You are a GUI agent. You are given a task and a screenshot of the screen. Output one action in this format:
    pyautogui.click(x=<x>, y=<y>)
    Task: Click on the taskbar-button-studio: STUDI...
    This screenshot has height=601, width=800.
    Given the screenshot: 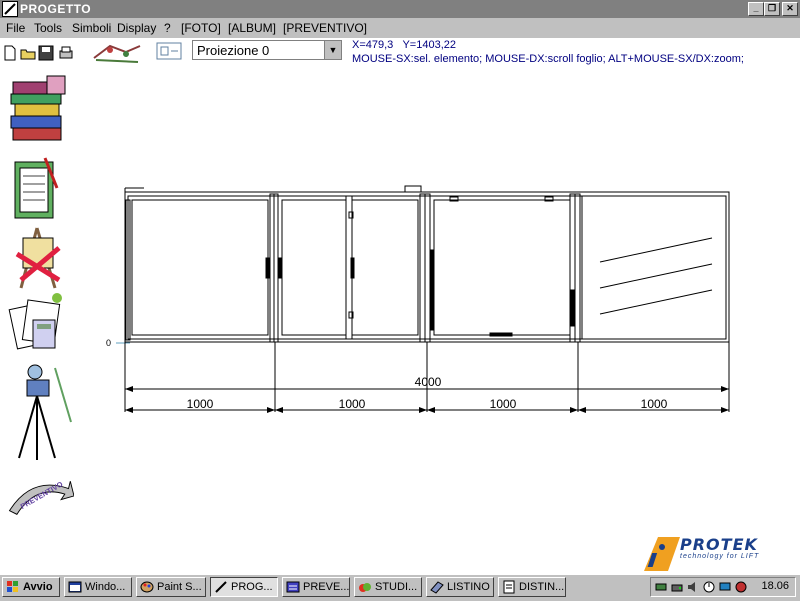 What is the action you would take?
    pyautogui.click(x=388, y=587)
    